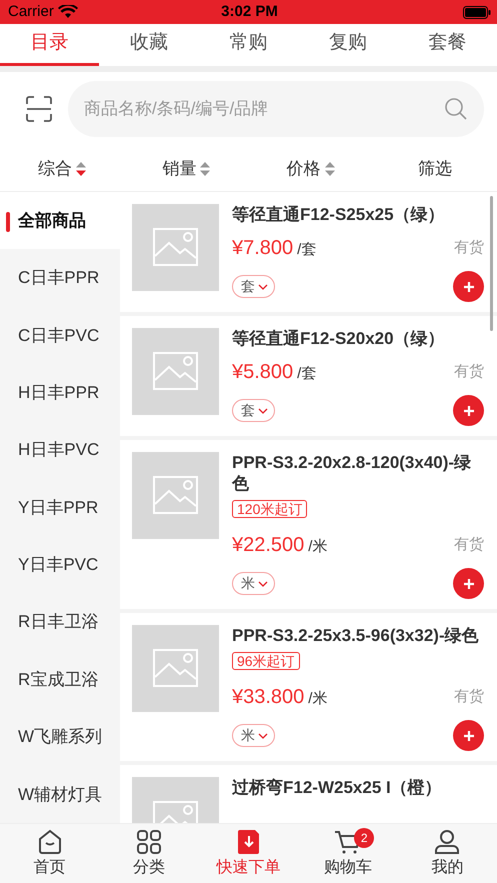 Image resolution: width=497 pixels, height=883 pixels. Describe the element at coordinates (248, 853) in the screenshot. I see `nav-tab: 快速下单` at that location.